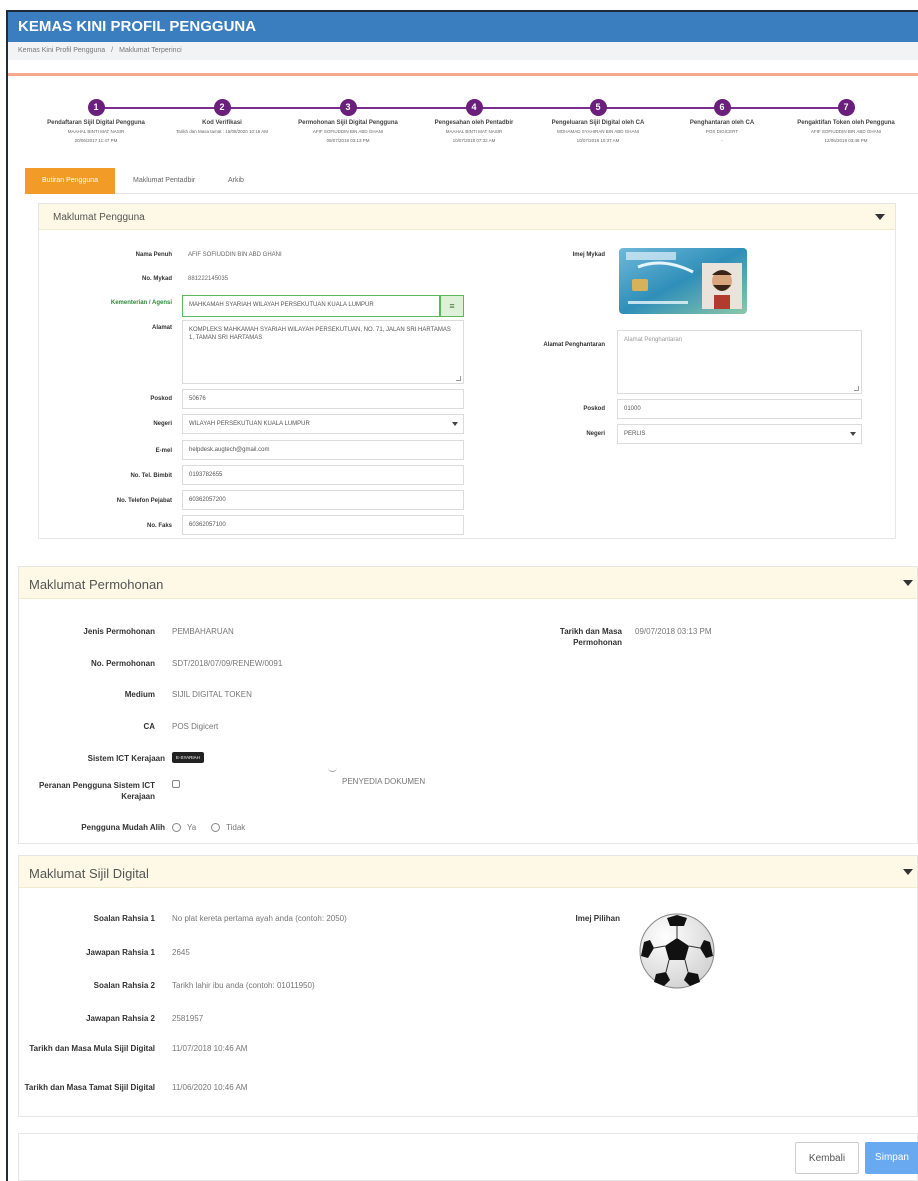 This screenshot has width=918, height=1181. What do you see at coordinates (574, 345) in the screenshot?
I see `label-alamat-penghantaran: Alamat Penghantaran` at bounding box center [574, 345].